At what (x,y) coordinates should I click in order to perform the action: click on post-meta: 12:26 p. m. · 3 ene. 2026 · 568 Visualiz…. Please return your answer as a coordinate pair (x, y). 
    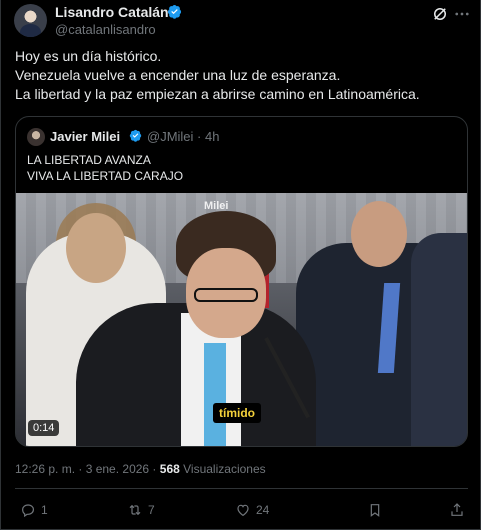
    Looking at the image, I should click on (140, 469).